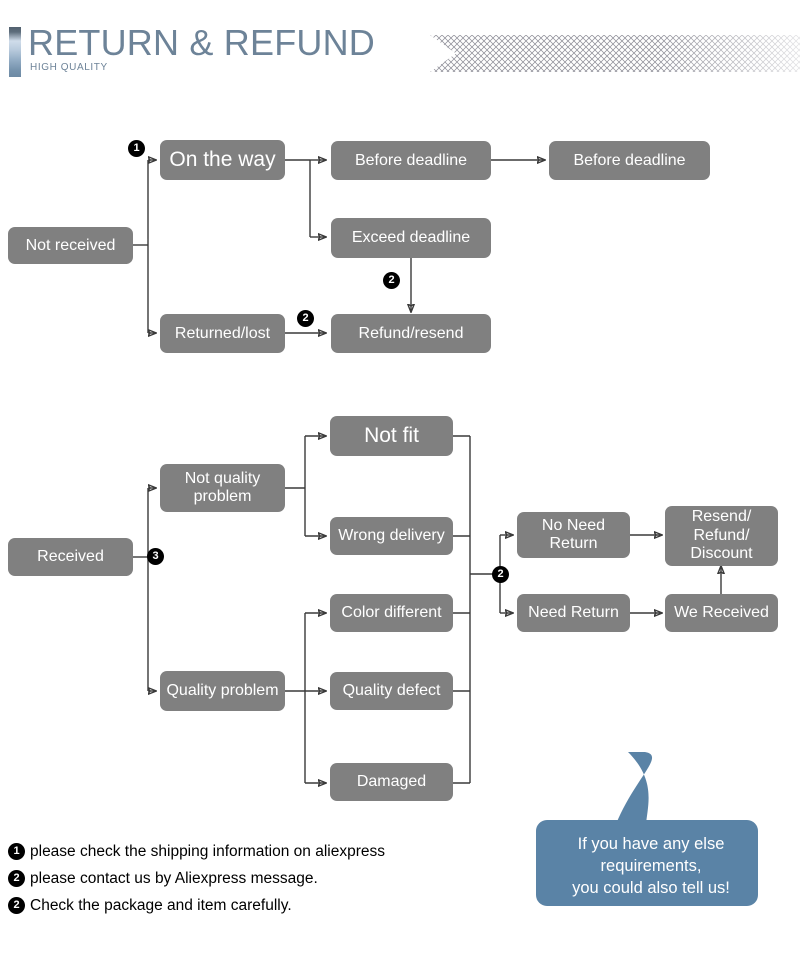  I want to click on box-not-fit: Not fit, so click(391, 436).